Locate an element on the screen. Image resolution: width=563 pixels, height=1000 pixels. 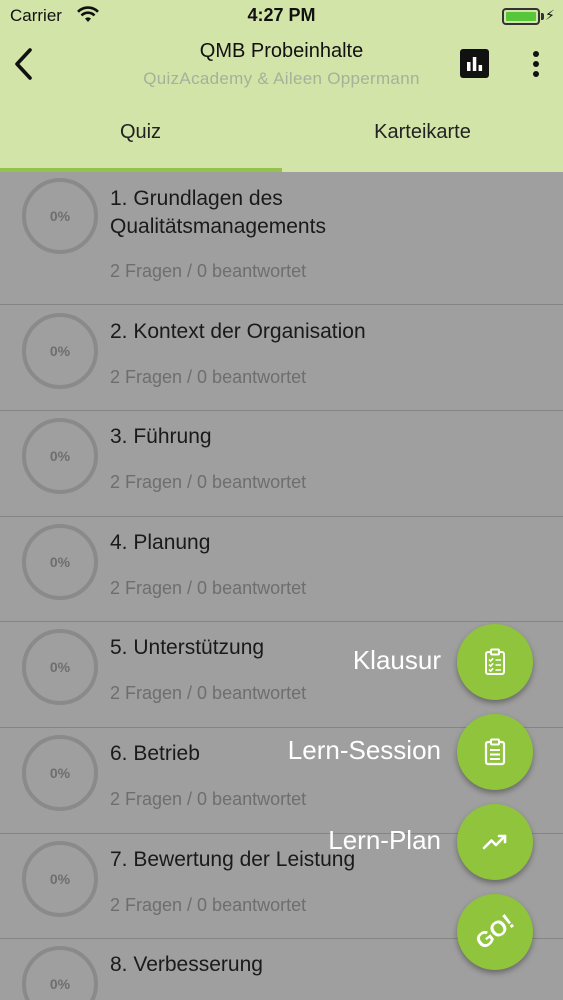
lern-plan-button is located at coordinates (495, 842).